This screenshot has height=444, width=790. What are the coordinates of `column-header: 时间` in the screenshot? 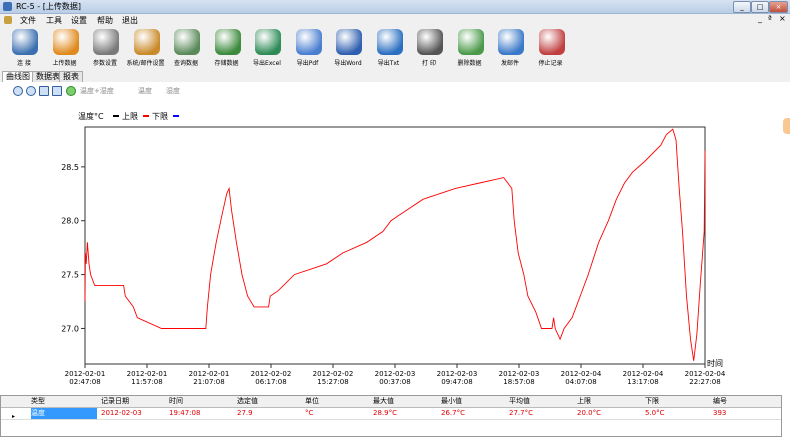 It's located at (176, 401).